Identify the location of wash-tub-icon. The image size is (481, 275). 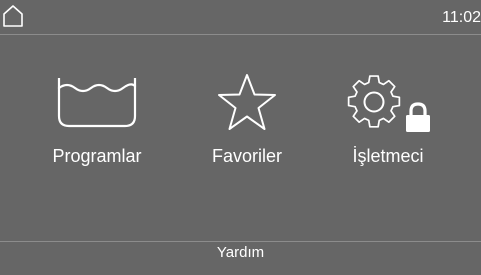
(97, 103).